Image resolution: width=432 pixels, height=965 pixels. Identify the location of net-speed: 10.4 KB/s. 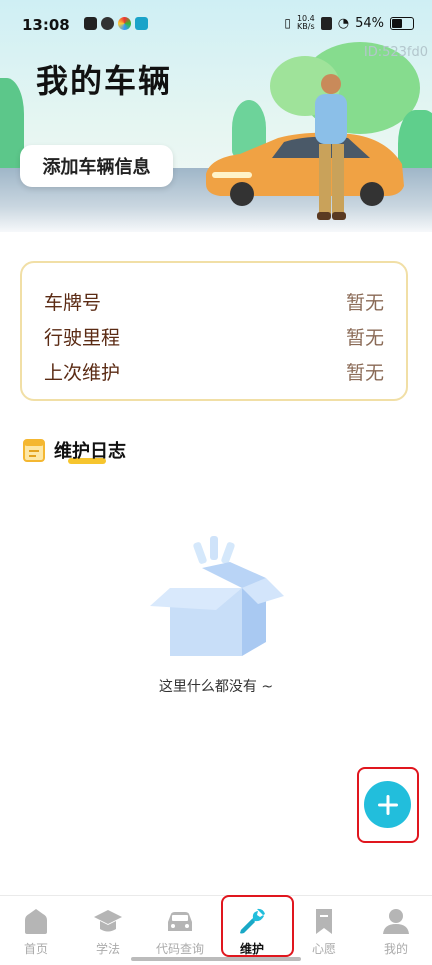
(306, 23).